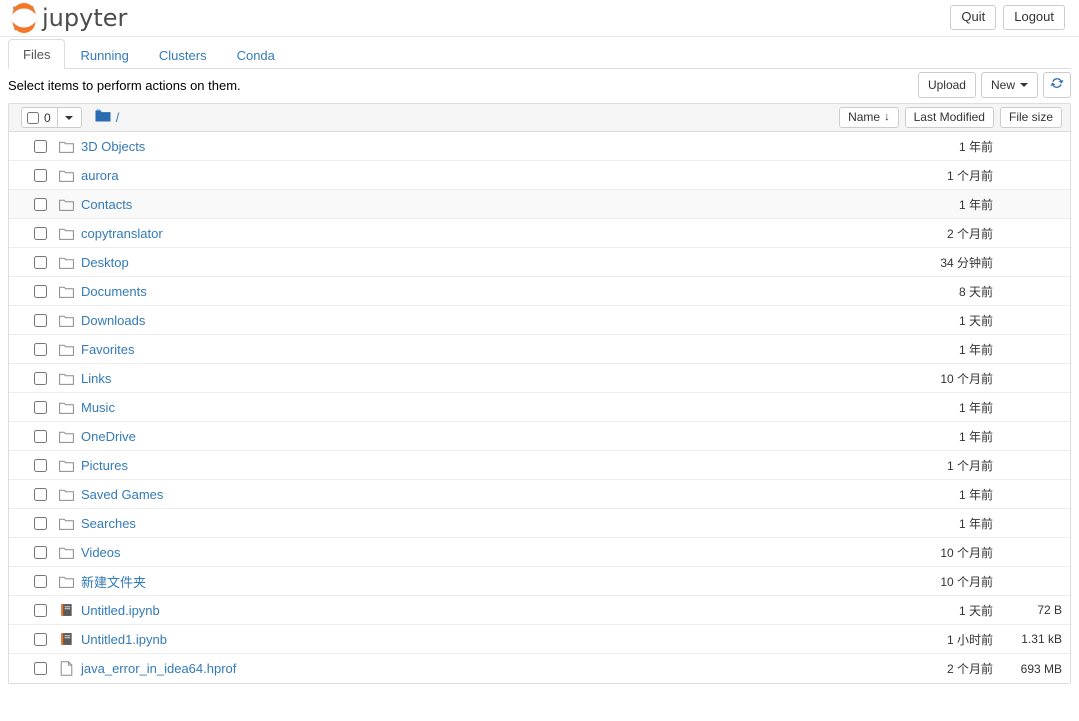 This screenshot has height=721, width=1079. What do you see at coordinates (105, 262) in the screenshot?
I see `row-name-link: Desktop` at bounding box center [105, 262].